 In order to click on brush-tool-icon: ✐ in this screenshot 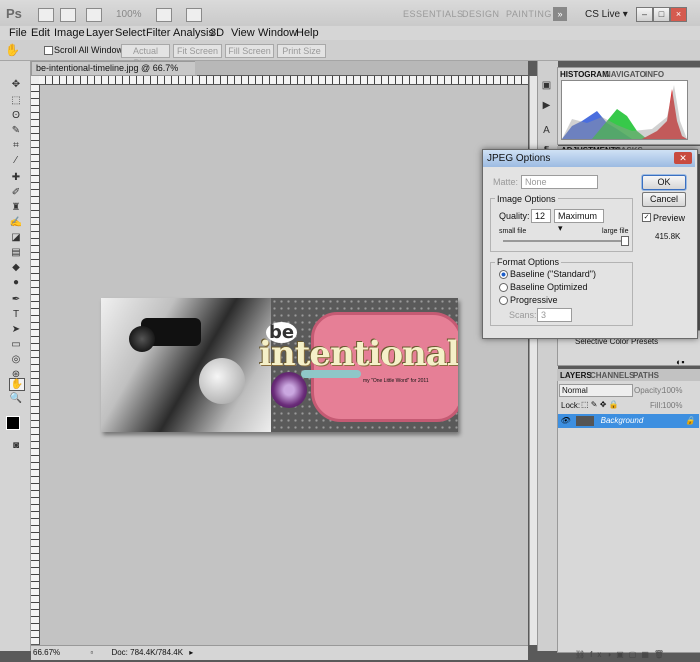, I will do `click(16, 192)`.